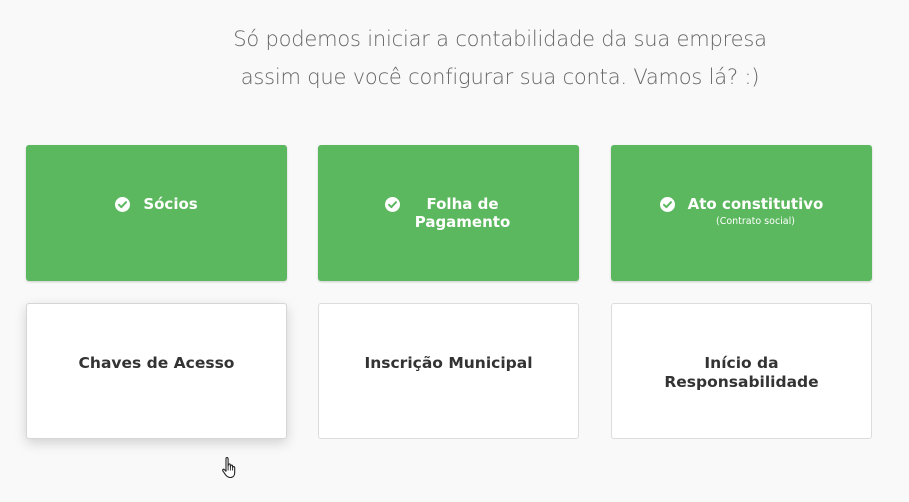 This screenshot has width=909, height=502. What do you see at coordinates (755, 204) in the screenshot?
I see `card-title: Ato constitutivo` at bounding box center [755, 204].